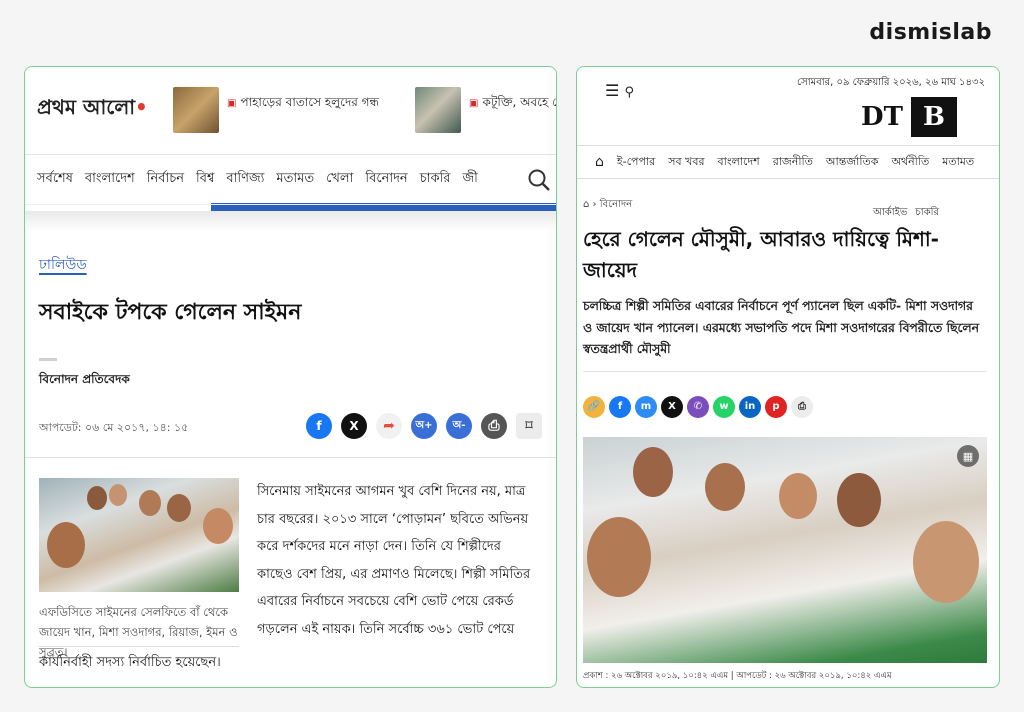 The image size is (1024, 712). I want to click on nav-item: জী, so click(469, 179).